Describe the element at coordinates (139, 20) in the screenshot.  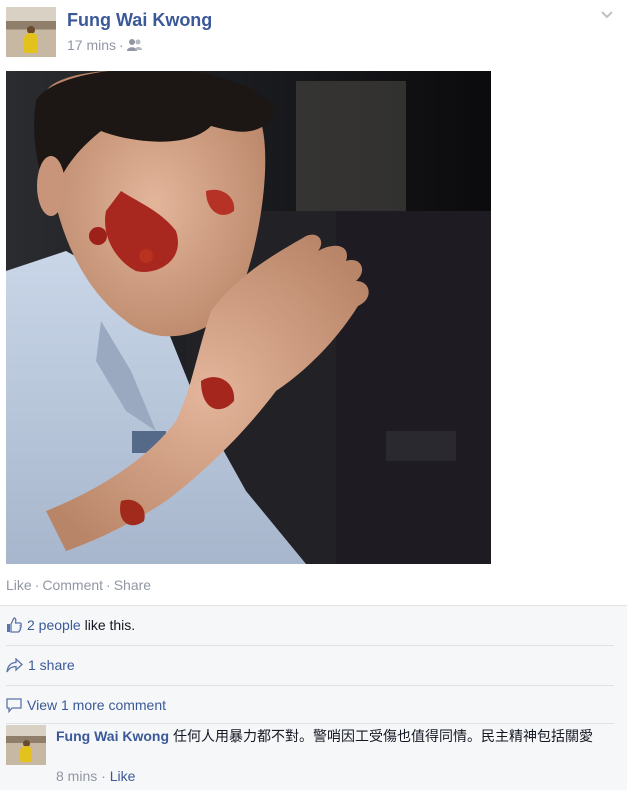
I see `author-name: Fung Wai Kwong` at that location.